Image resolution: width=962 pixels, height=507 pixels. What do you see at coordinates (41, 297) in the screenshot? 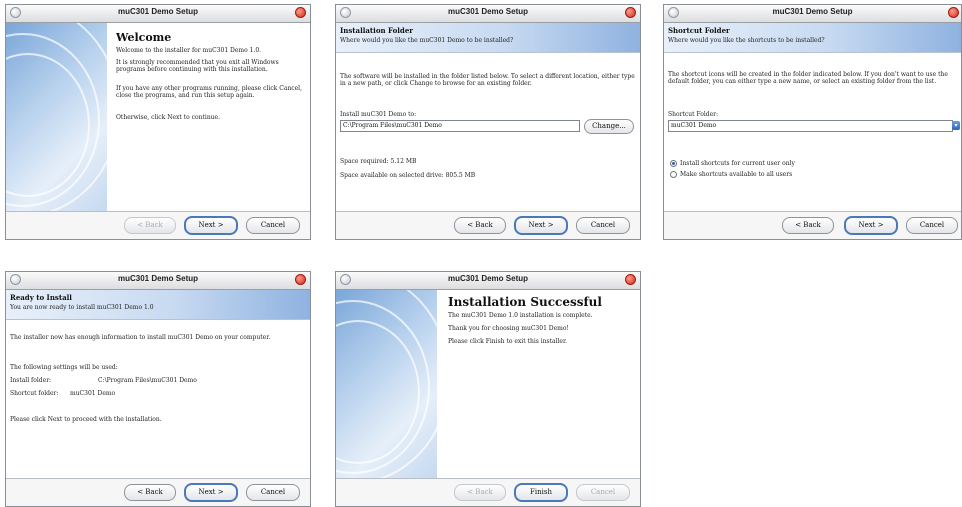
I see `ready-heading: Ready to Install` at bounding box center [41, 297].